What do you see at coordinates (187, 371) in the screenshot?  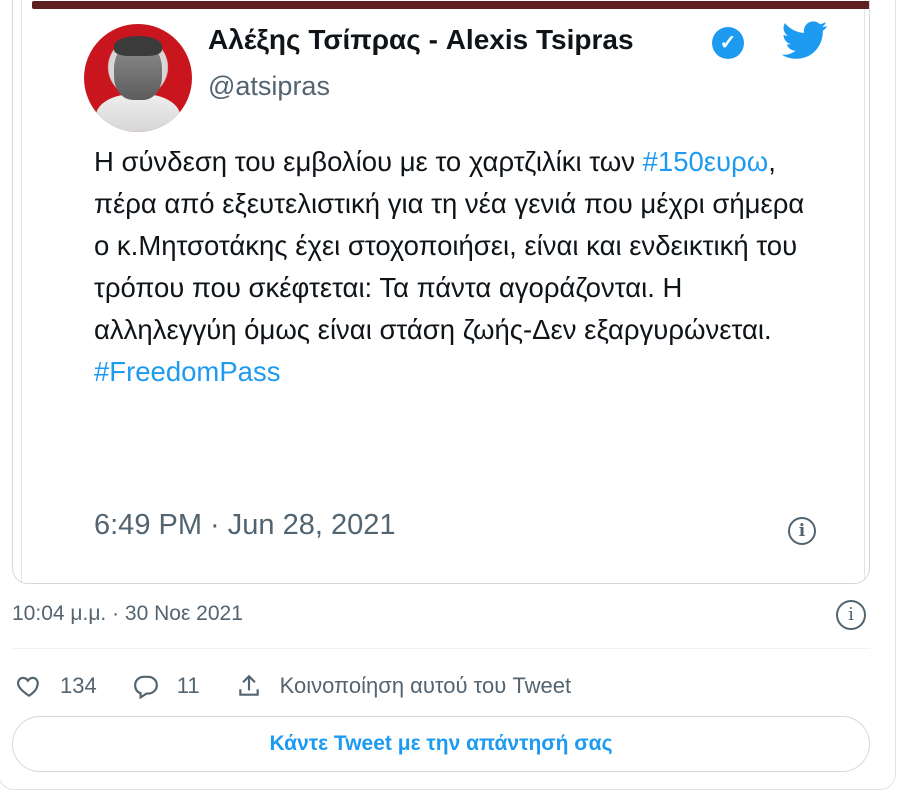 I see `hashtag-link: #FreedomPass` at bounding box center [187, 371].